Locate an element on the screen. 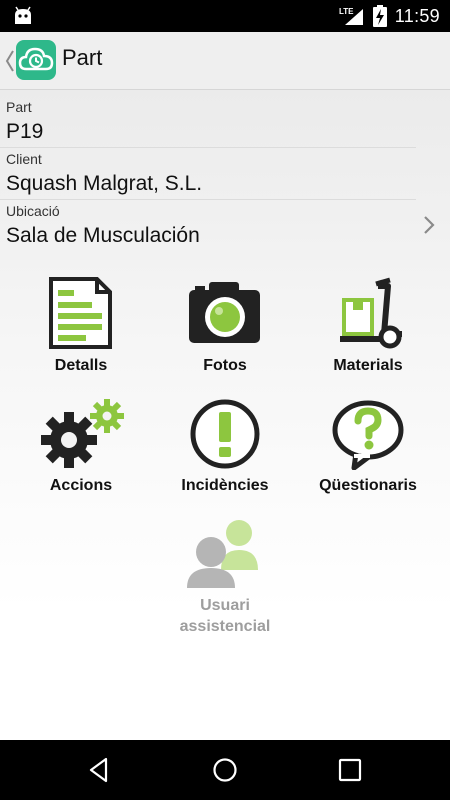 The width and height of the screenshot is (450, 800). field-value: Sala de Musculación is located at coordinates (103, 235).